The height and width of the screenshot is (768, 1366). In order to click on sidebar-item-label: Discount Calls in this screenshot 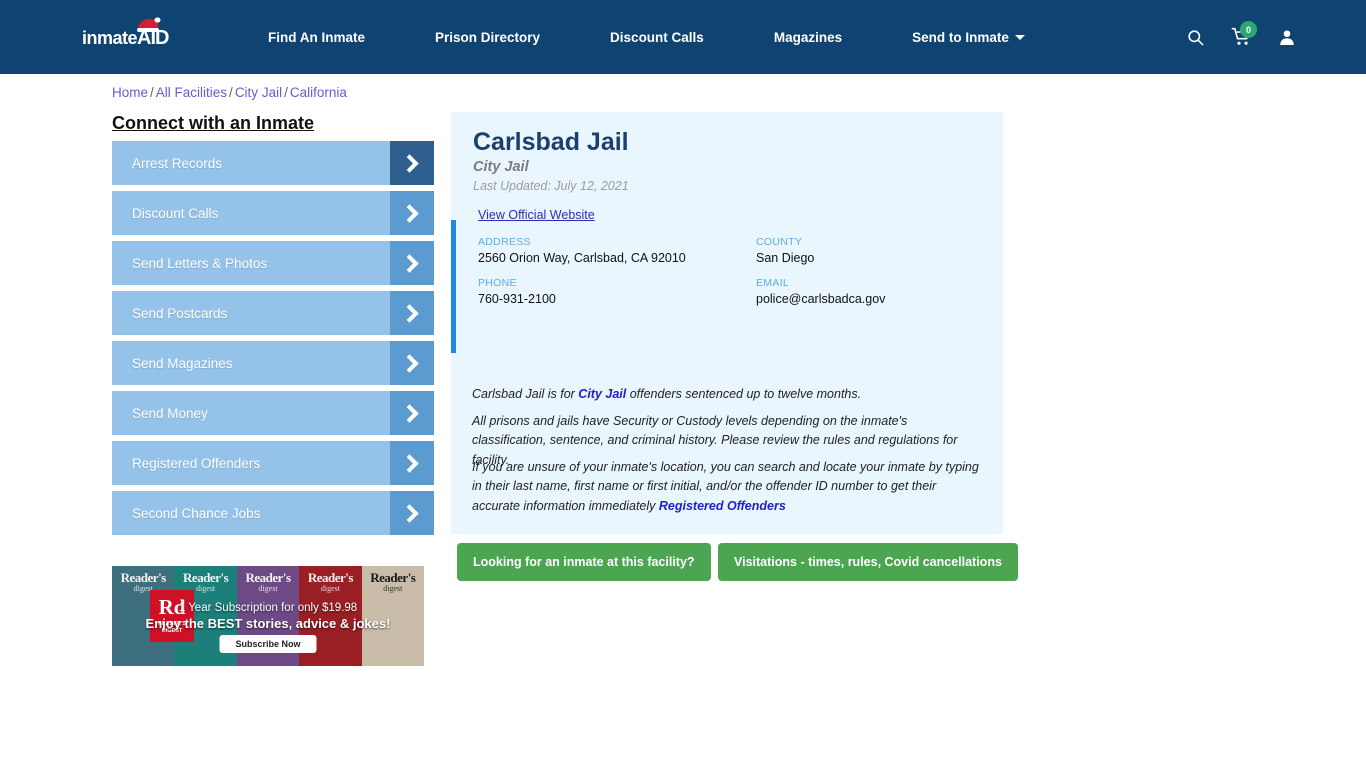, I will do `click(175, 213)`.